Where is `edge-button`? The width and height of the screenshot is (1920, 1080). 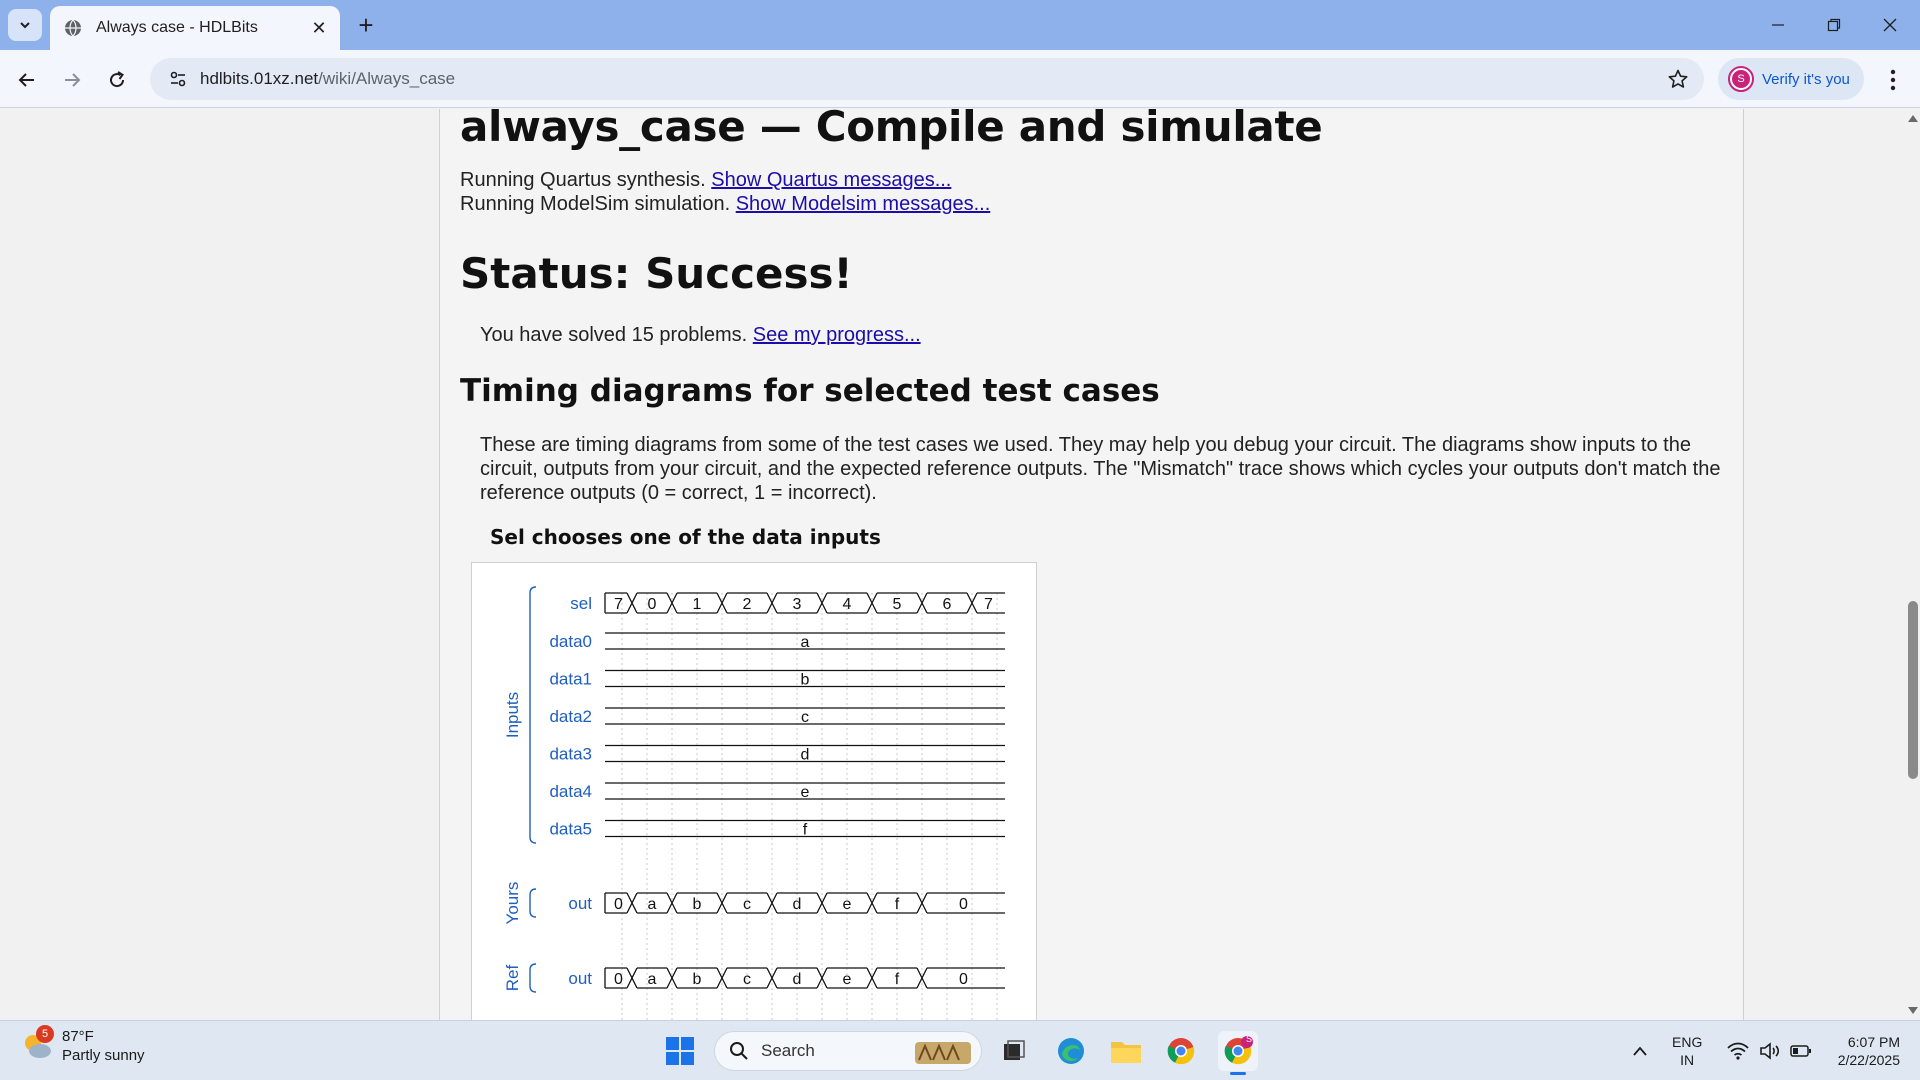 edge-button is located at coordinates (1071, 1051).